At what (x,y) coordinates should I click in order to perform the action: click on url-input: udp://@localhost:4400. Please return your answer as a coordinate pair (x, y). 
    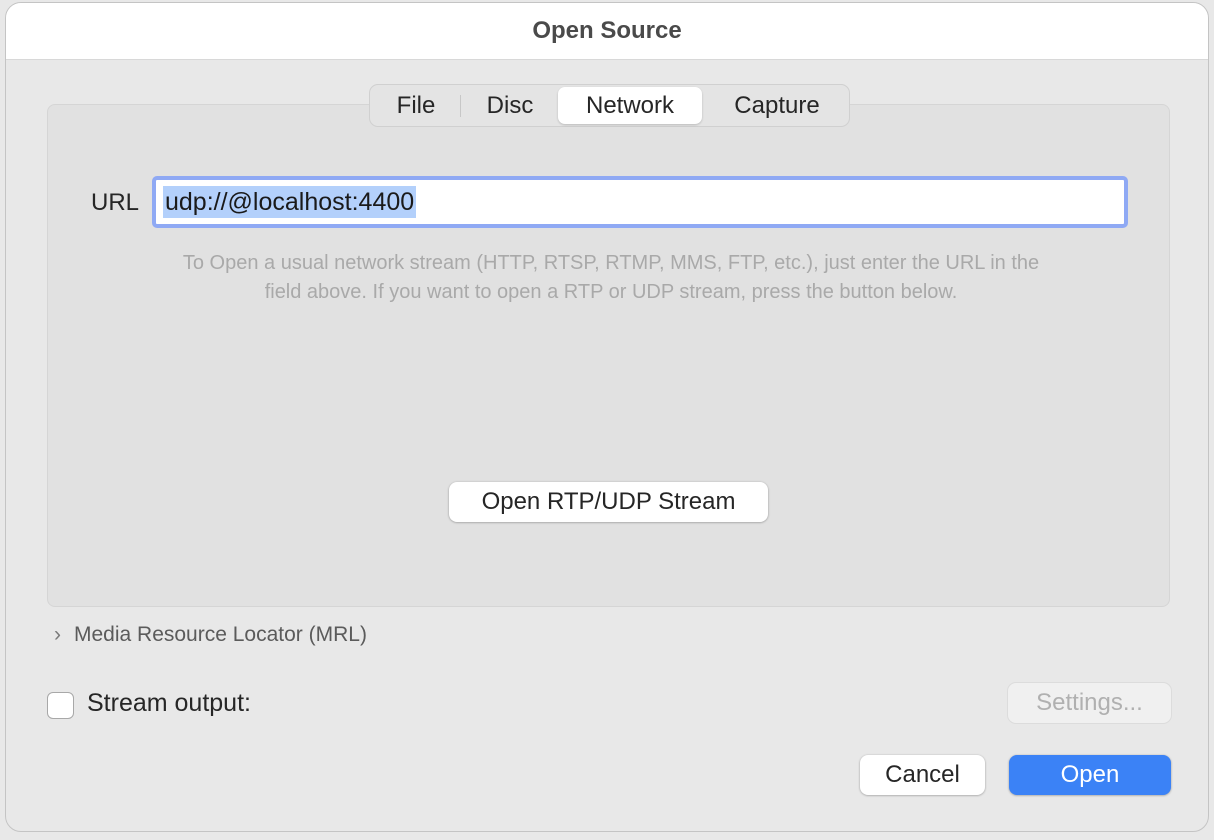
    Looking at the image, I should click on (640, 202).